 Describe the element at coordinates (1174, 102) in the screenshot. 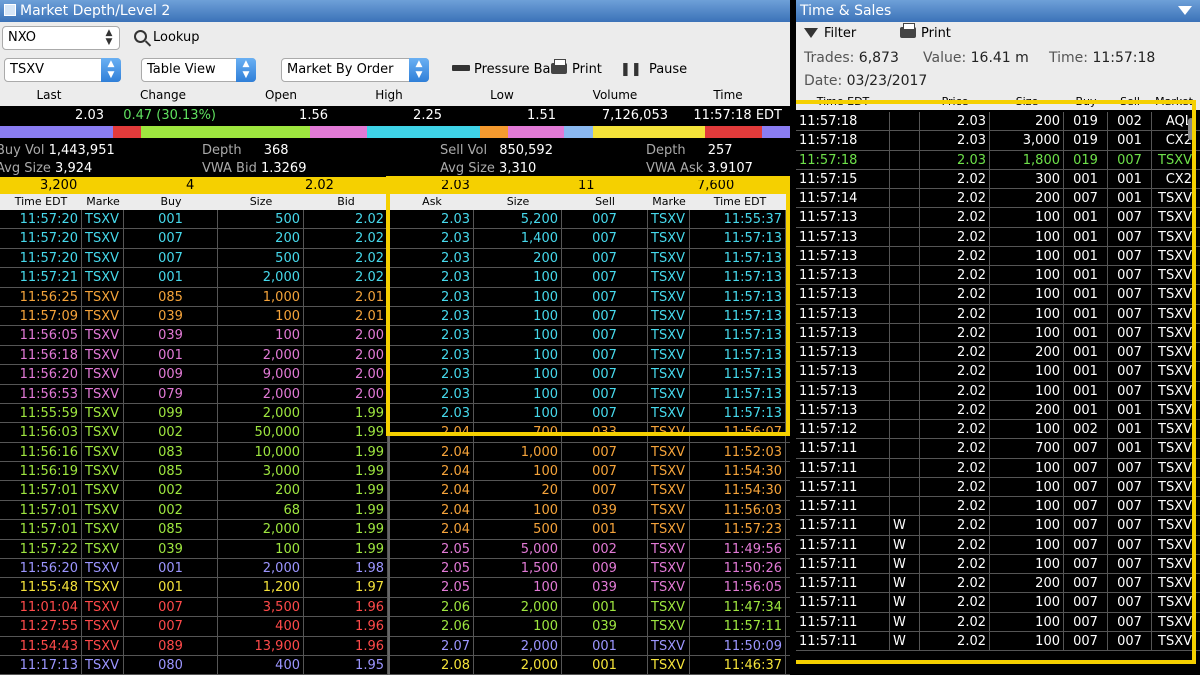

I see `ts-header-market: Market` at that location.